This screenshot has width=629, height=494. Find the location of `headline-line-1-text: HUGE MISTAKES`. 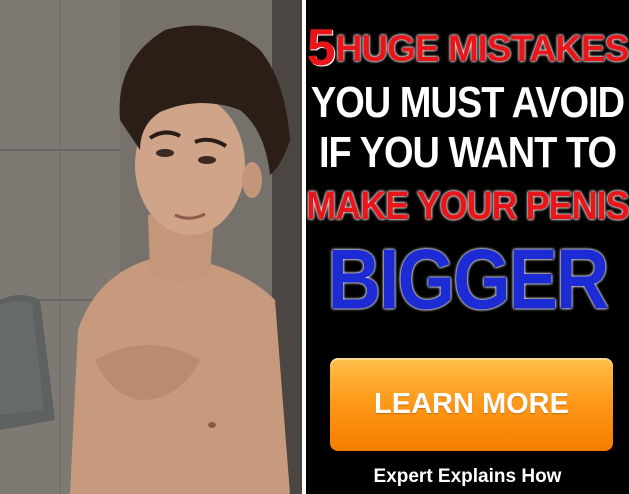

headline-line-1-text: HUGE MISTAKES is located at coordinates (482, 48).